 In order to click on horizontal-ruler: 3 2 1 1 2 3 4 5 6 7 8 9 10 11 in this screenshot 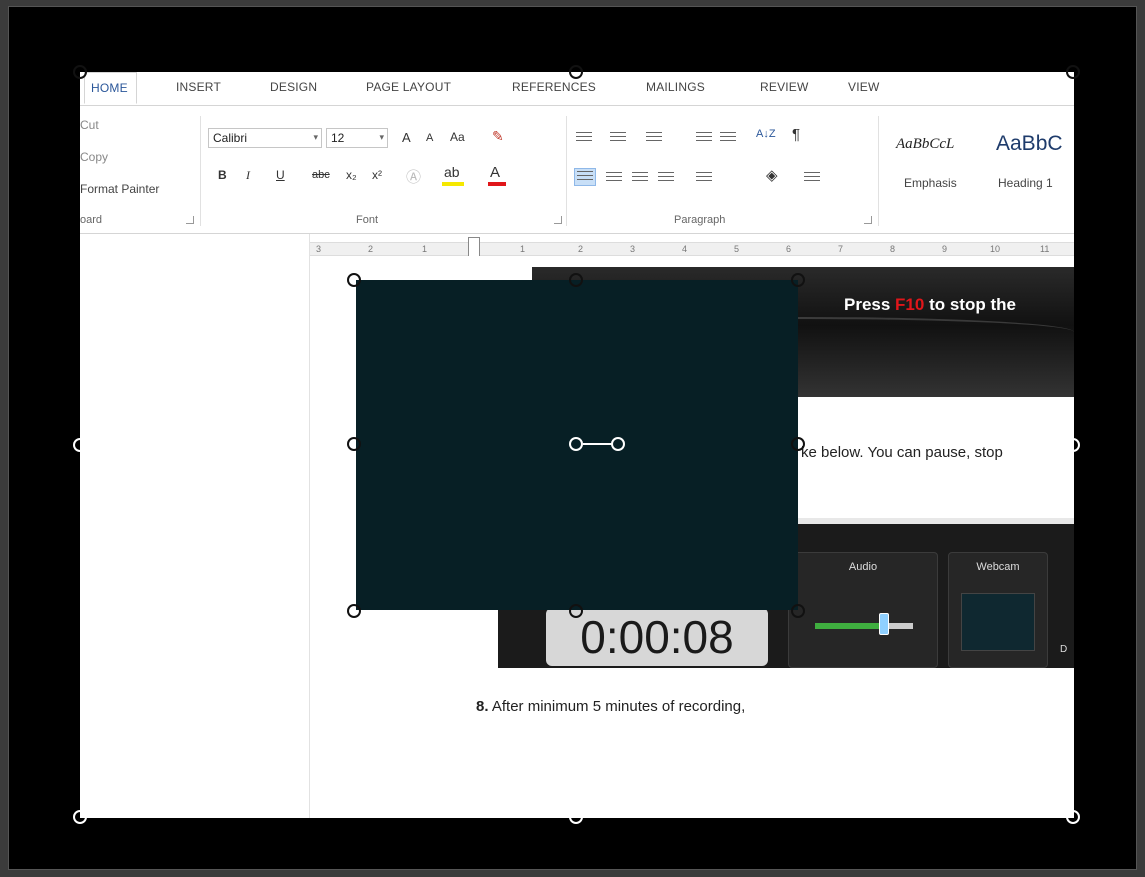, I will do `click(692, 248)`.